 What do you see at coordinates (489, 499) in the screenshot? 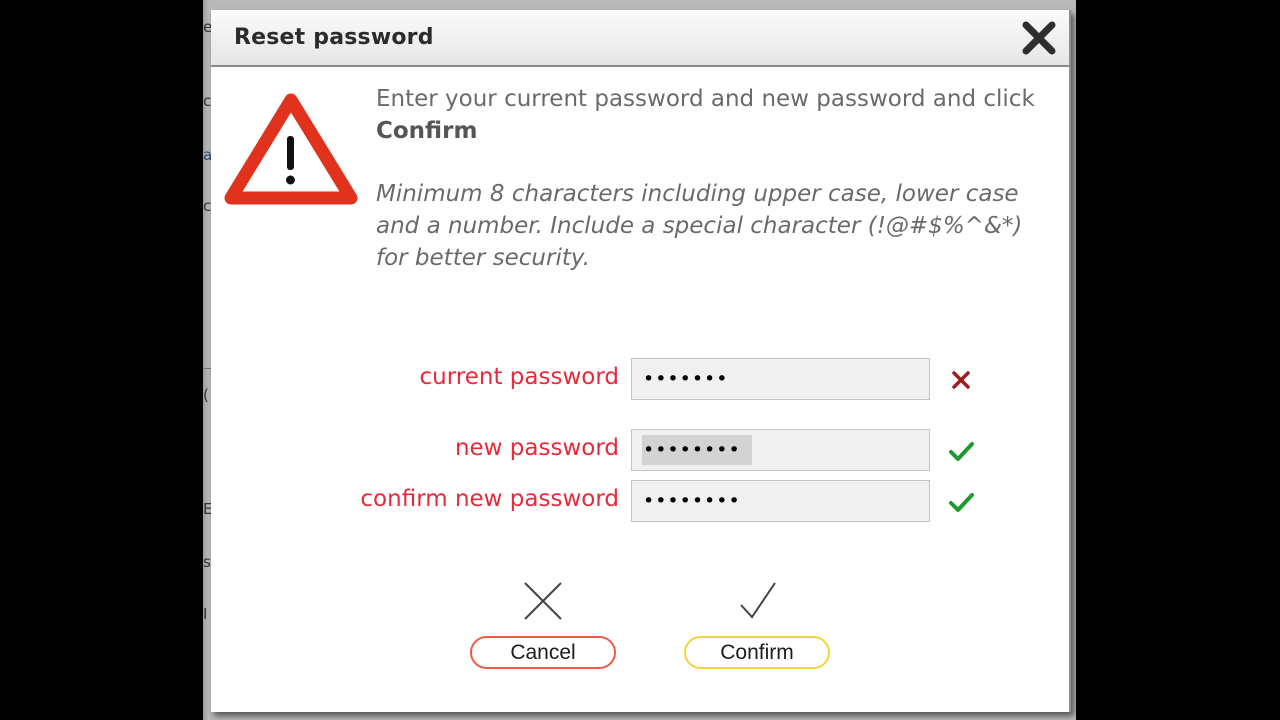
I see `confirm-new-password-label: confirm new password` at bounding box center [489, 499].